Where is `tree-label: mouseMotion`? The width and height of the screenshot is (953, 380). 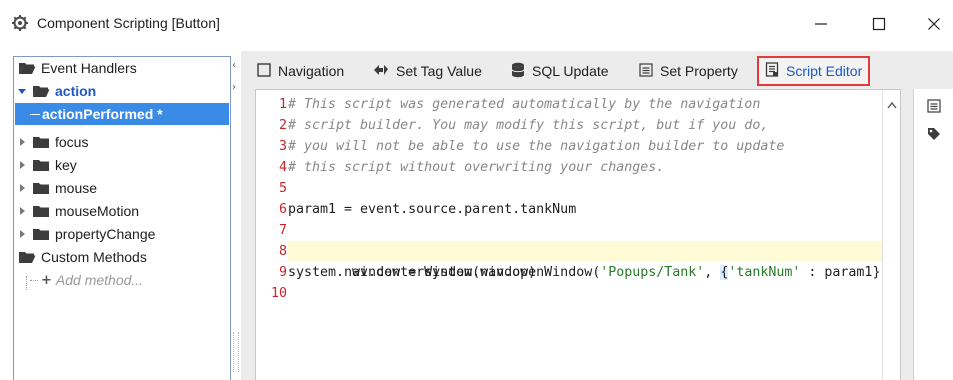 tree-label: mouseMotion is located at coordinates (97, 211).